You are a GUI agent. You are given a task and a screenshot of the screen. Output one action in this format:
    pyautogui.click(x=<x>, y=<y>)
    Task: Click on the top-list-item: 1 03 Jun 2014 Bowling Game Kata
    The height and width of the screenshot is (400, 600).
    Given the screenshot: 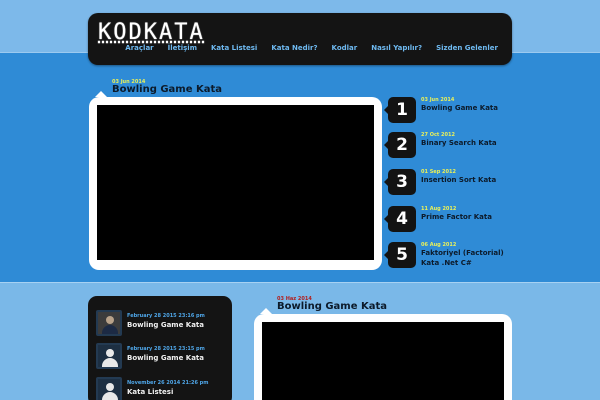 What is the action you would take?
    pyautogui.click(x=447, y=110)
    